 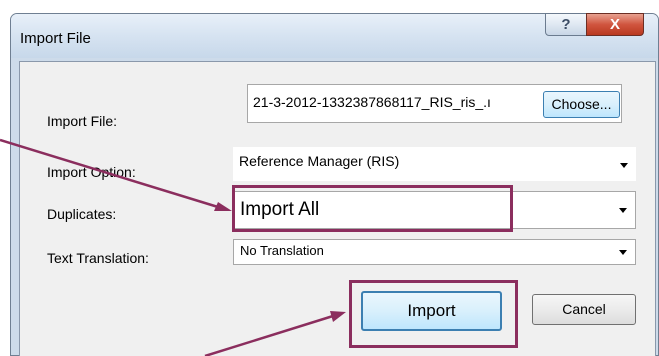 What do you see at coordinates (55, 38) in the screenshot?
I see `window-title: Import File` at bounding box center [55, 38].